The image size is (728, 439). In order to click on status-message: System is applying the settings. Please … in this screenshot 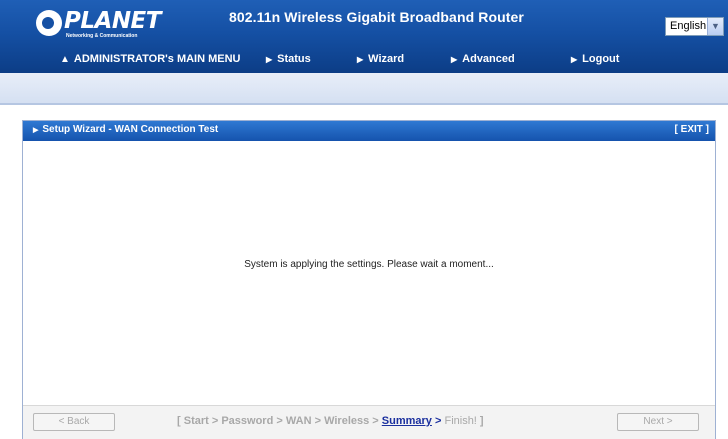, I will do `click(369, 264)`.